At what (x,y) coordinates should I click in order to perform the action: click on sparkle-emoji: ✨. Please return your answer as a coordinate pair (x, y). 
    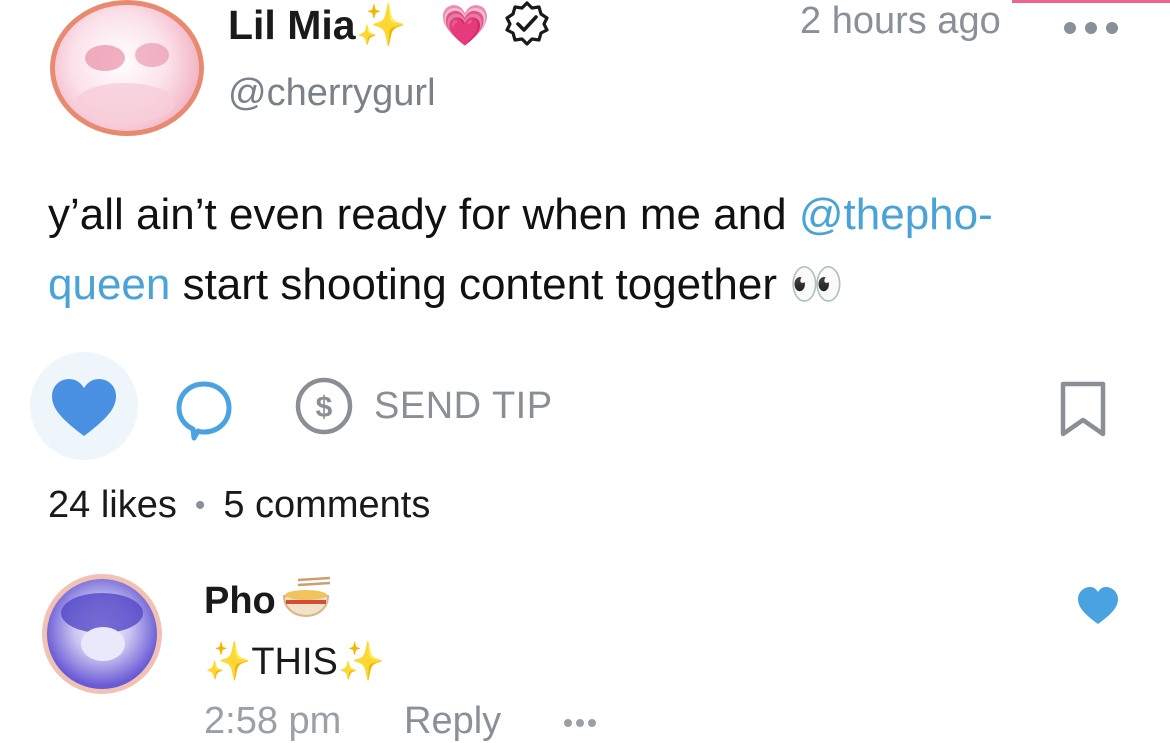
    Looking at the image, I should click on (381, 25).